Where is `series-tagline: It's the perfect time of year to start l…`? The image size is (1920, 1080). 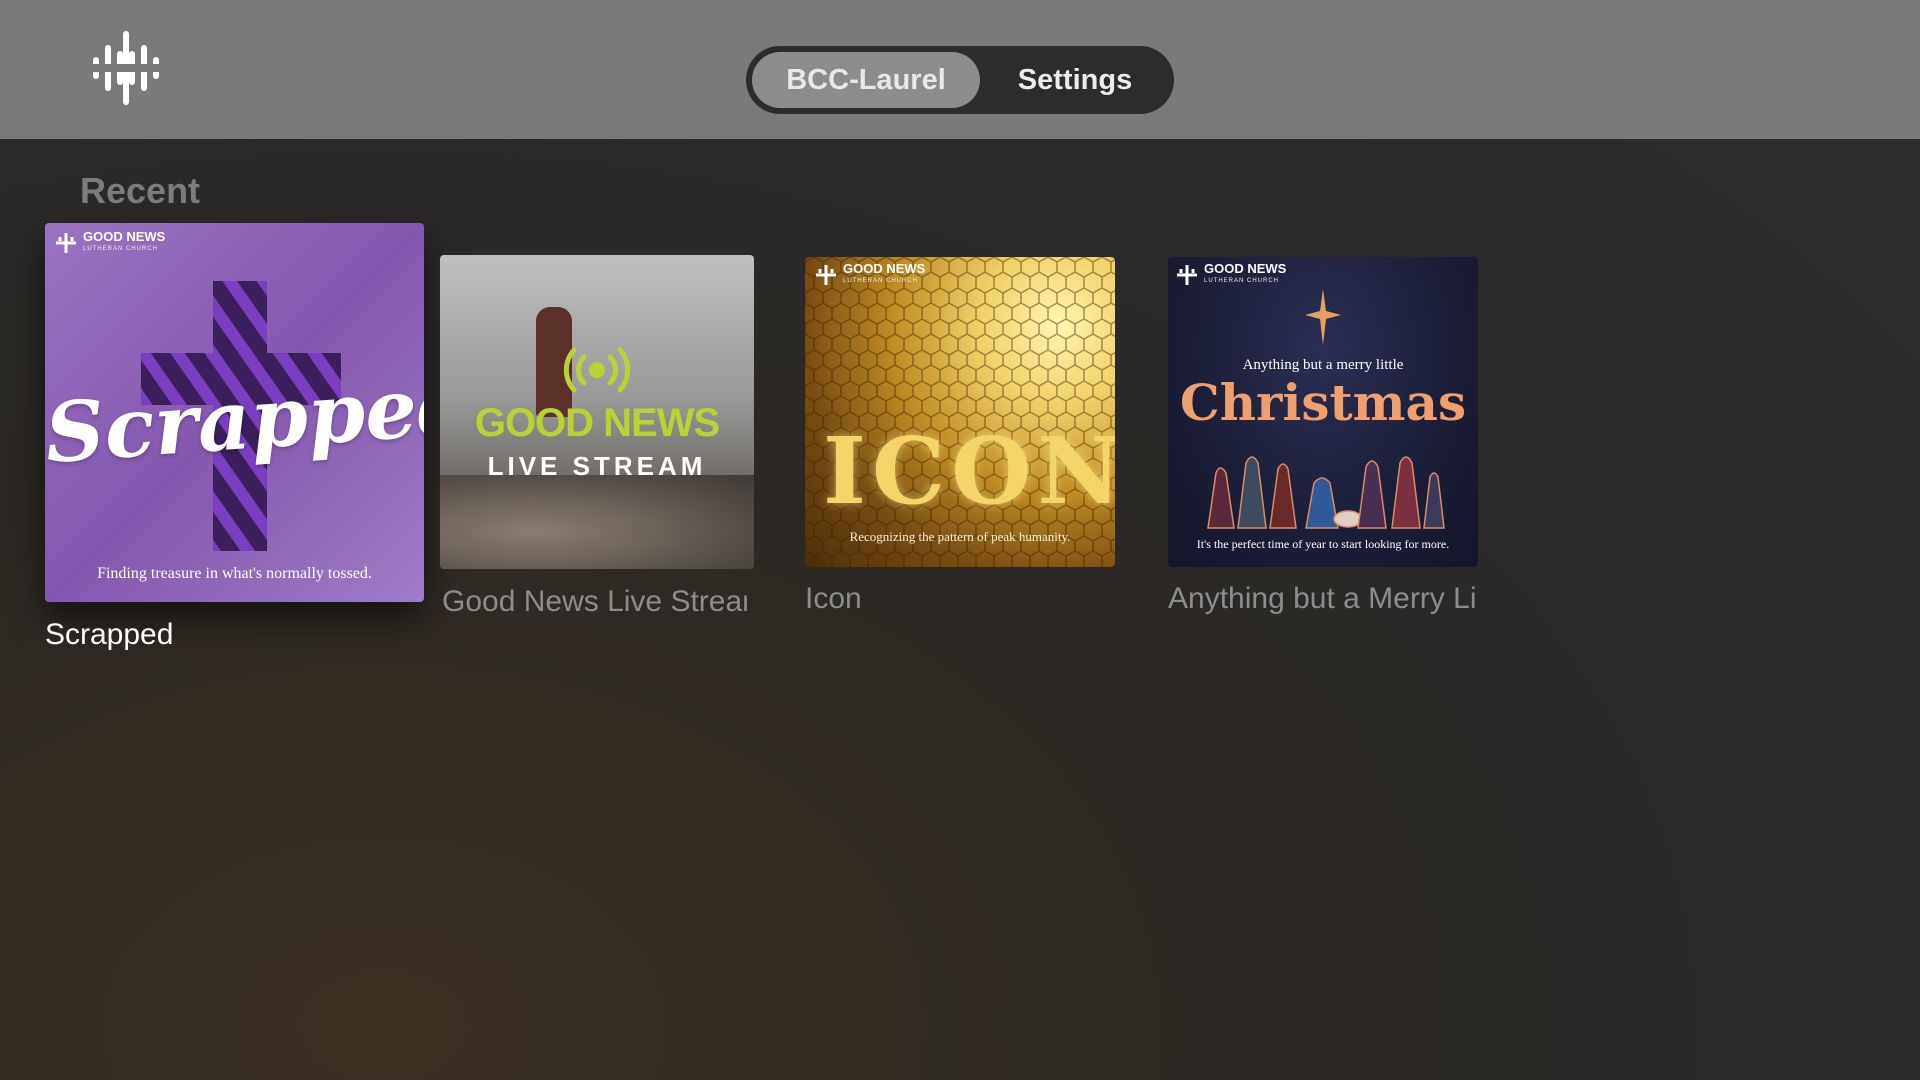 series-tagline: It's the perfect time of year to start l… is located at coordinates (1323, 544).